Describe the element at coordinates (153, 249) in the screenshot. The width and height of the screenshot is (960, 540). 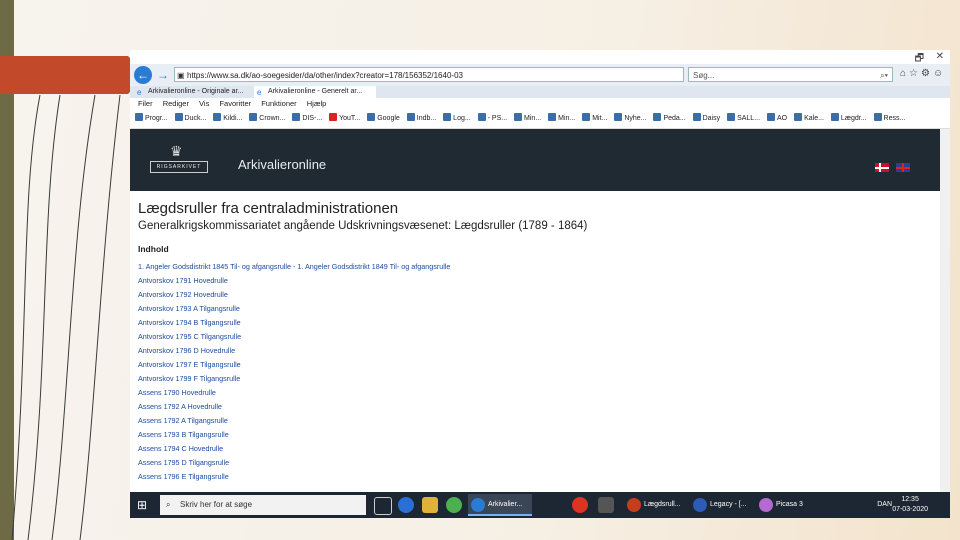
I see `contents-heading: Indhold` at that location.